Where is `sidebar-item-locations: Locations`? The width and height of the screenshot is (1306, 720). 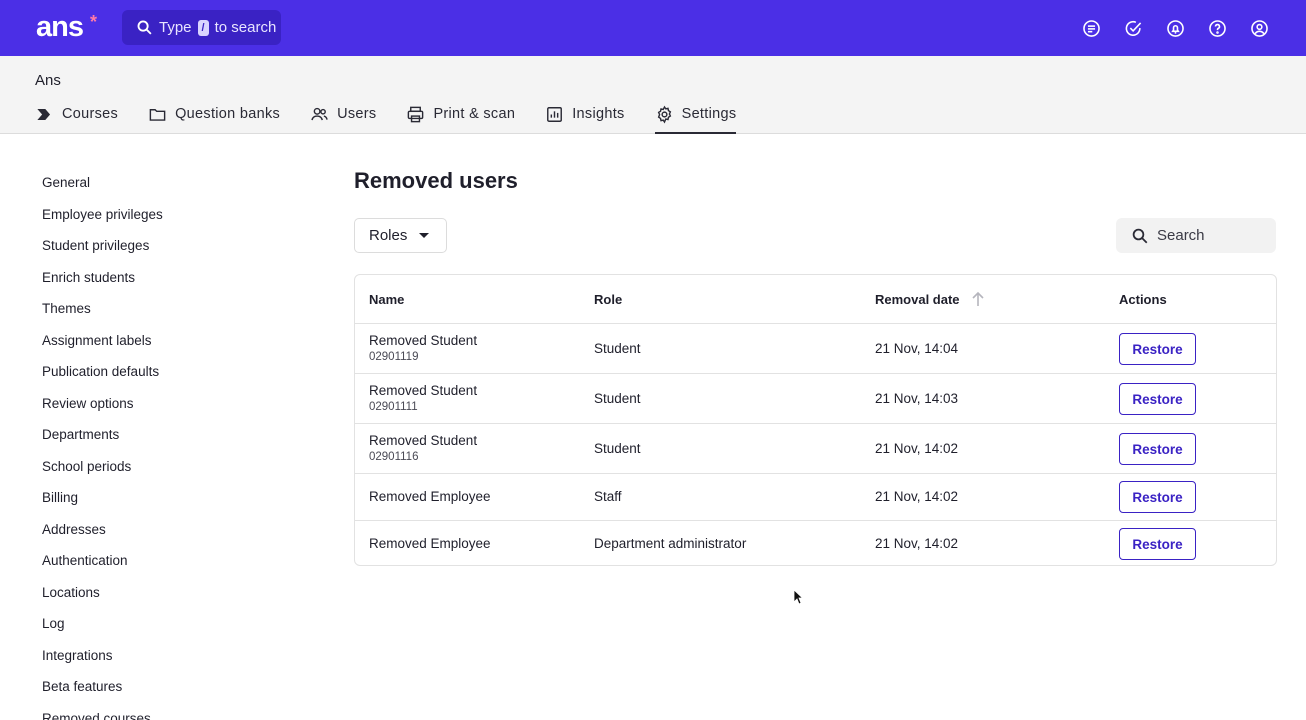 sidebar-item-locations: Locations is located at coordinates (102, 598).